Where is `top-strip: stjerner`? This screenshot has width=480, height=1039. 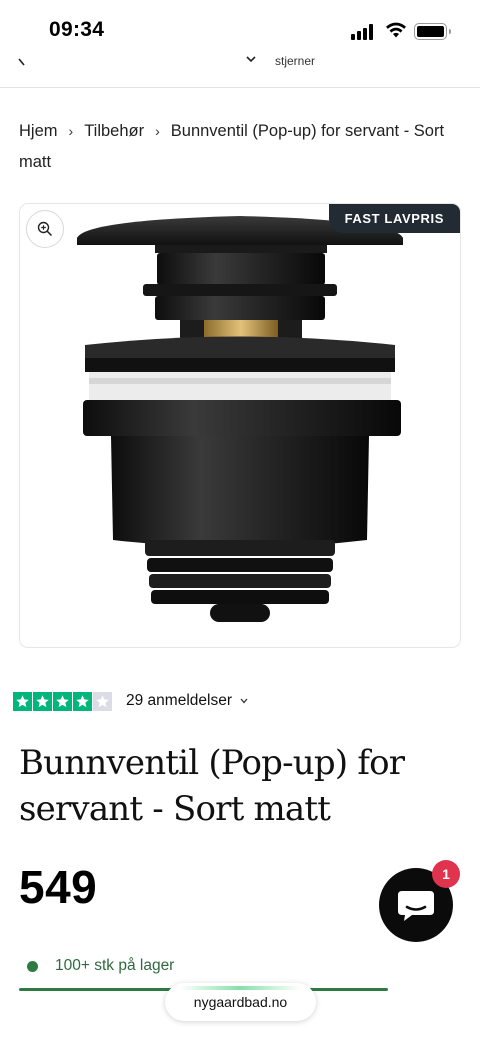 top-strip: stjerner is located at coordinates (240, 68).